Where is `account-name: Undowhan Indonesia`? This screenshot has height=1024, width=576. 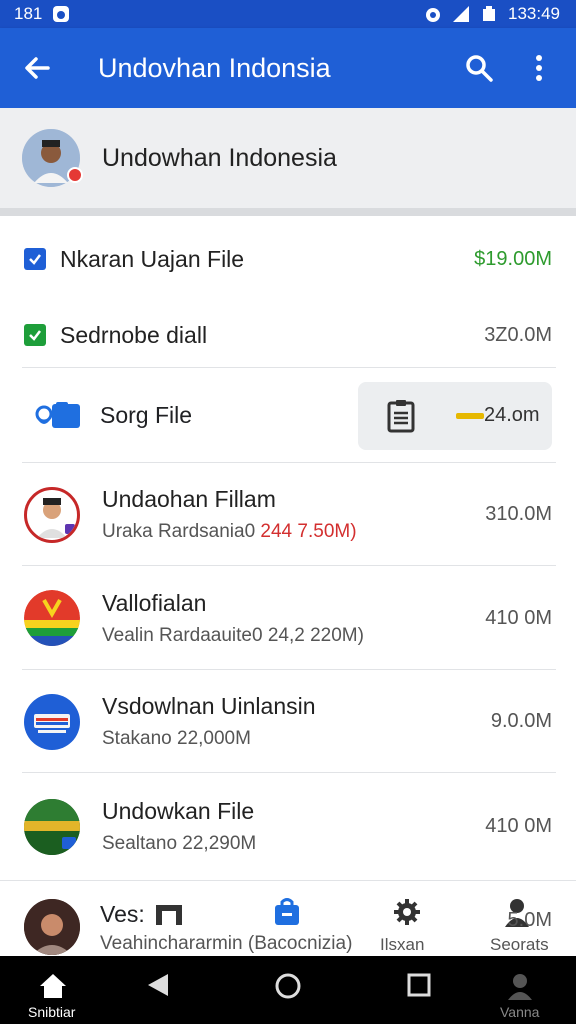
account-name: Undowhan Indonesia is located at coordinates (219, 157).